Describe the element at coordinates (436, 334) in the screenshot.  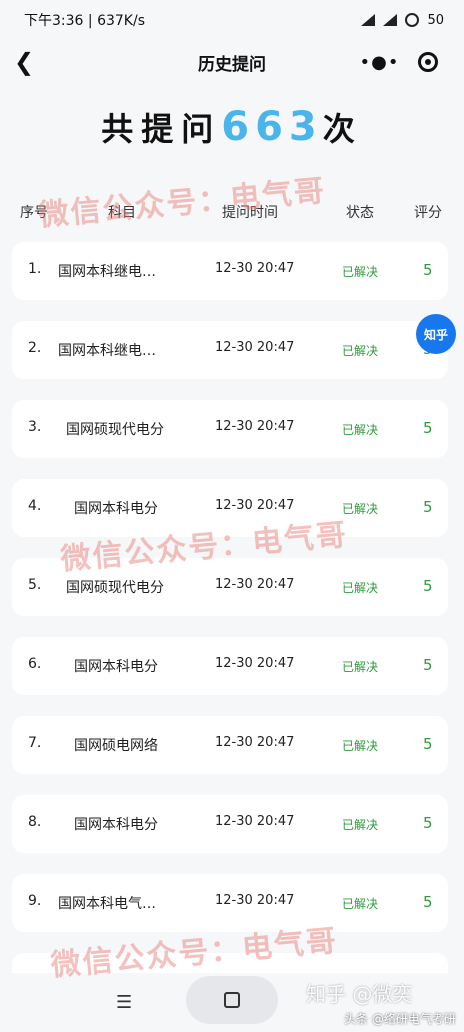
I see `zhihu-badge: 知乎` at that location.